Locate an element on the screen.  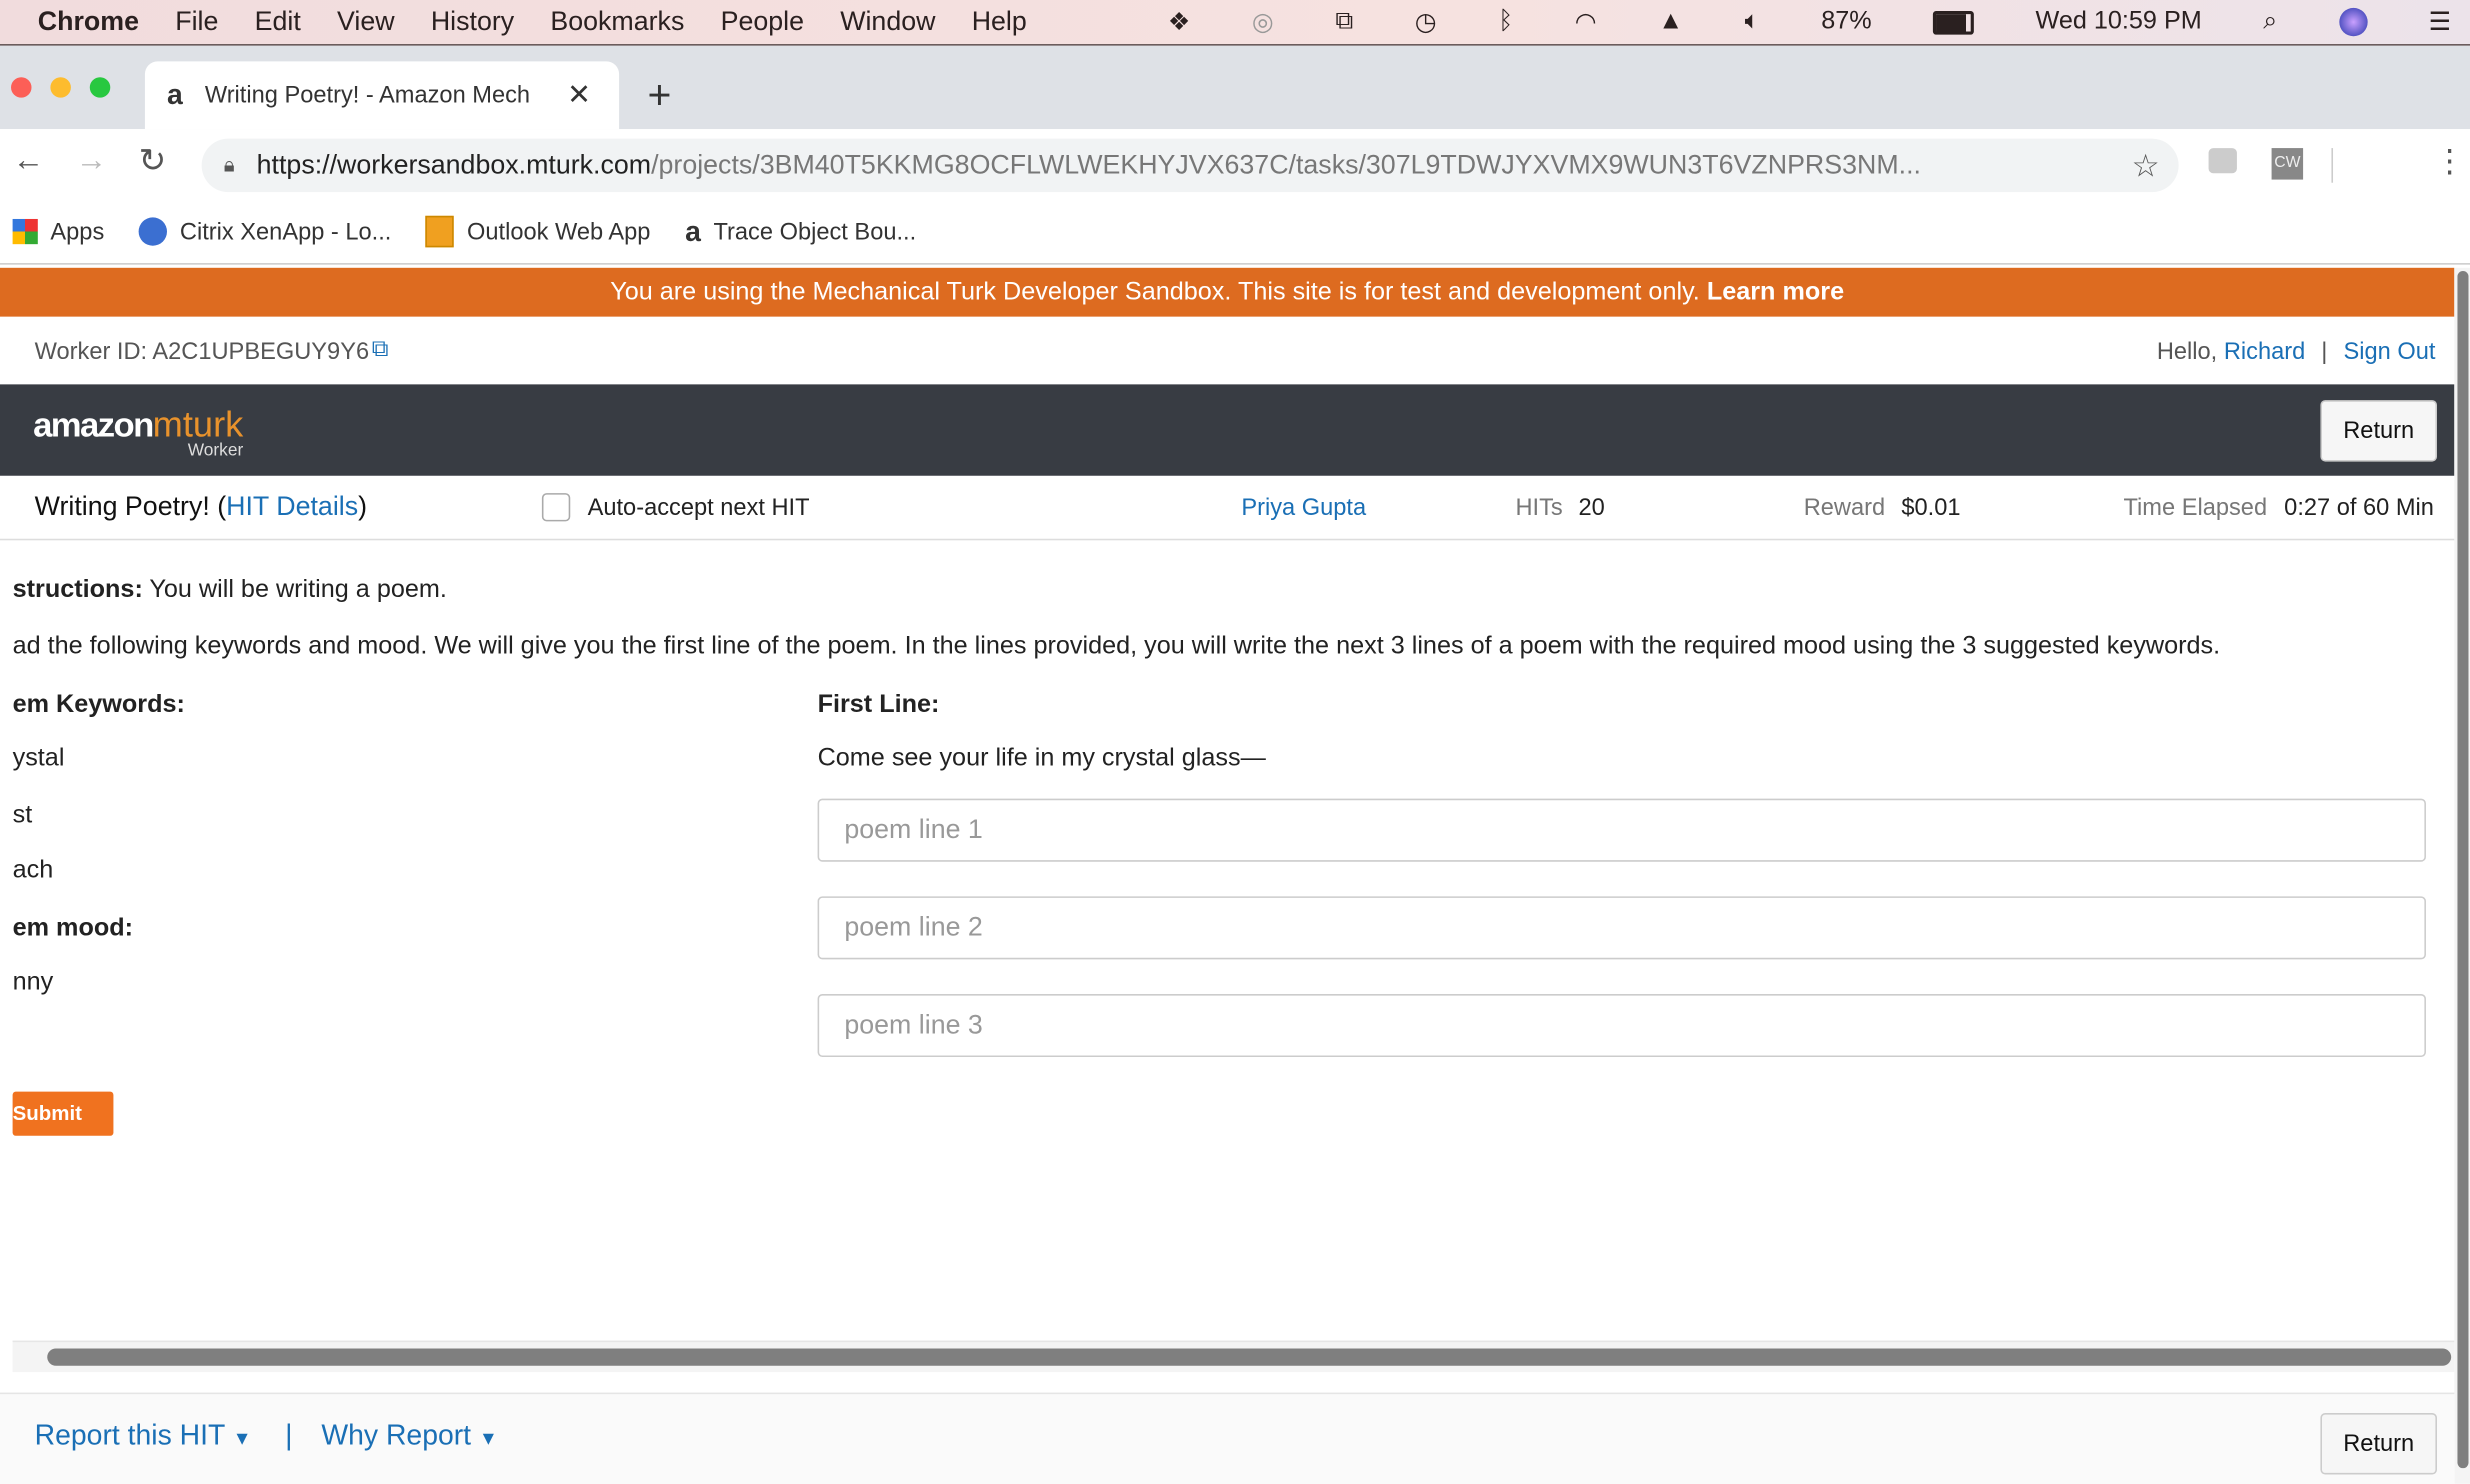
menu-app: Chrome is located at coordinates (88, 22).